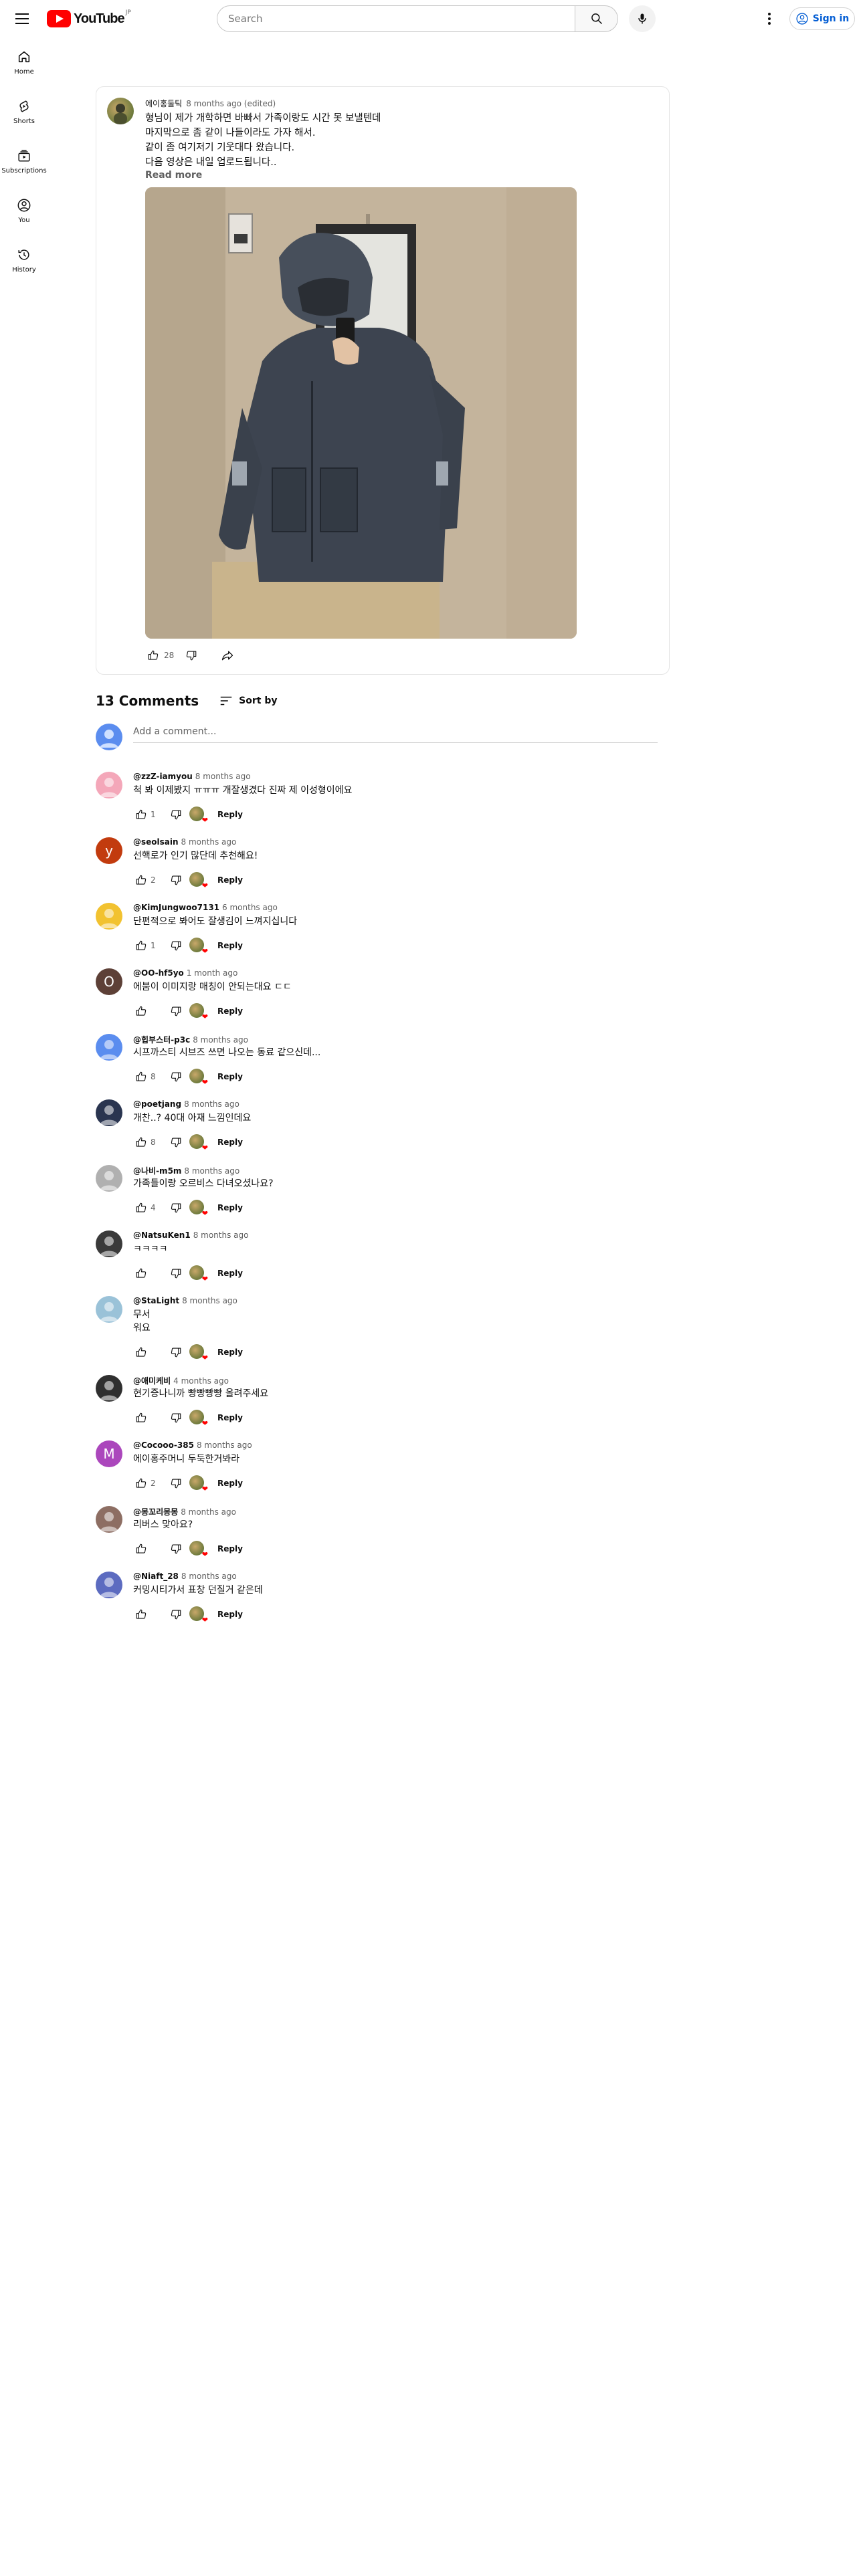 The image size is (859, 2576). Describe the element at coordinates (89, 18) in the screenshot. I see `youtube-logo: YouTube JP` at that location.